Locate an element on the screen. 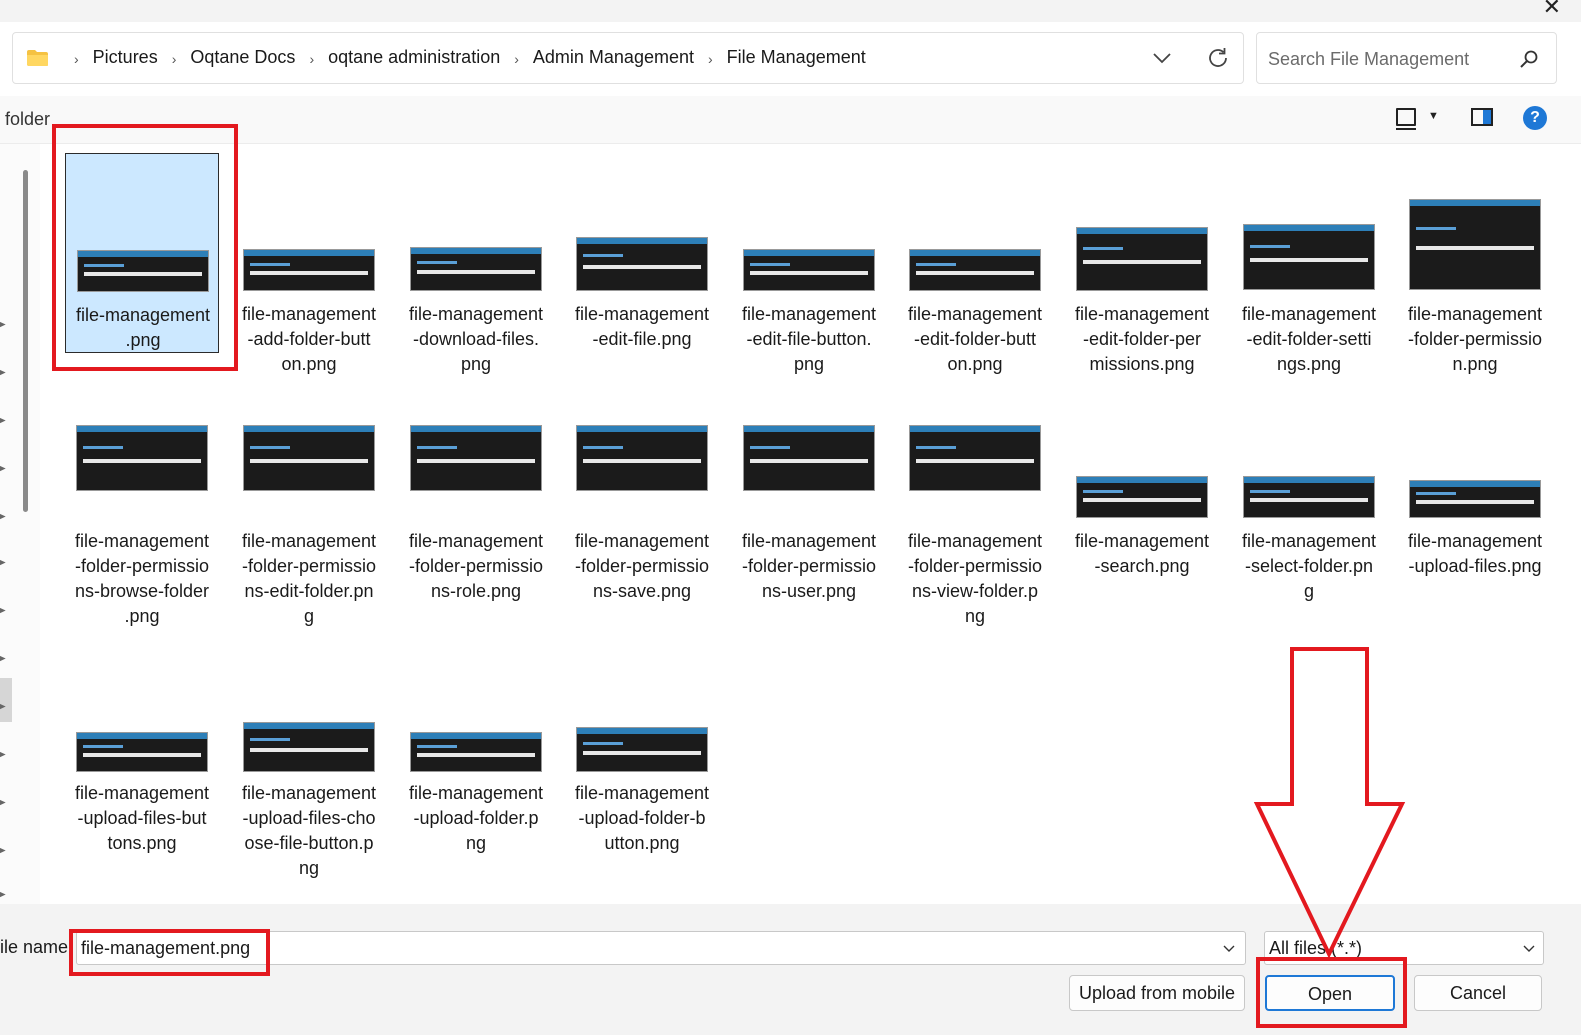 The width and height of the screenshot is (1581, 1035). file-name-label: file-management -download-files. png is located at coordinates (476, 339).